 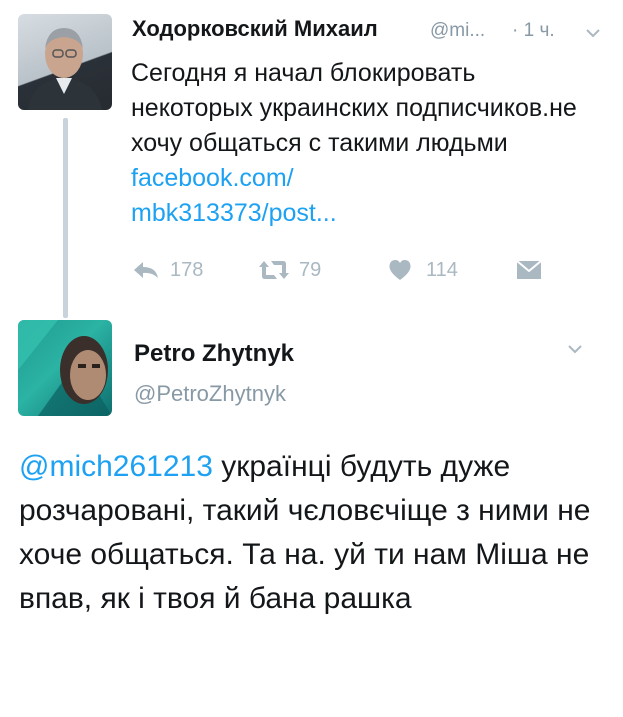 I want to click on retweet-icon, so click(x=274, y=270).